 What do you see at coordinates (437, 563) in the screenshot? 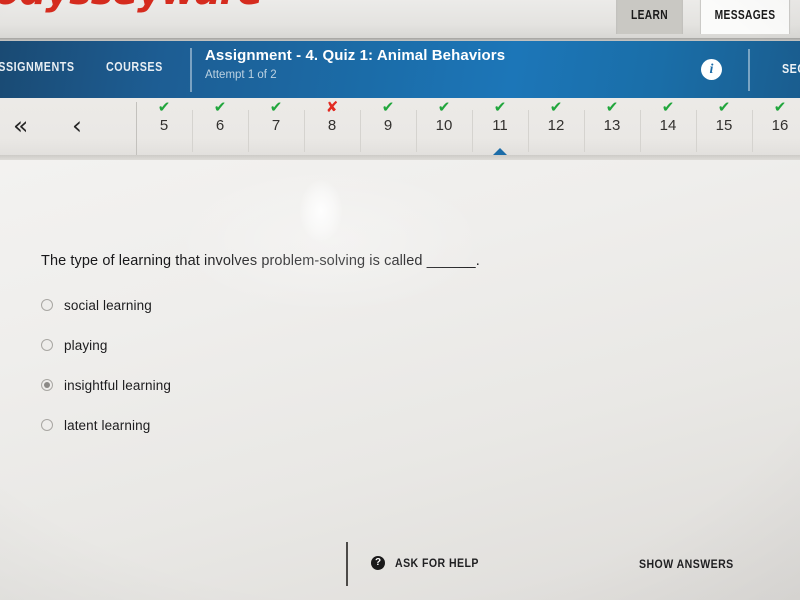
I see `ask-for-help-label: ASK FOR HELP` at bounding box center [437, 563].